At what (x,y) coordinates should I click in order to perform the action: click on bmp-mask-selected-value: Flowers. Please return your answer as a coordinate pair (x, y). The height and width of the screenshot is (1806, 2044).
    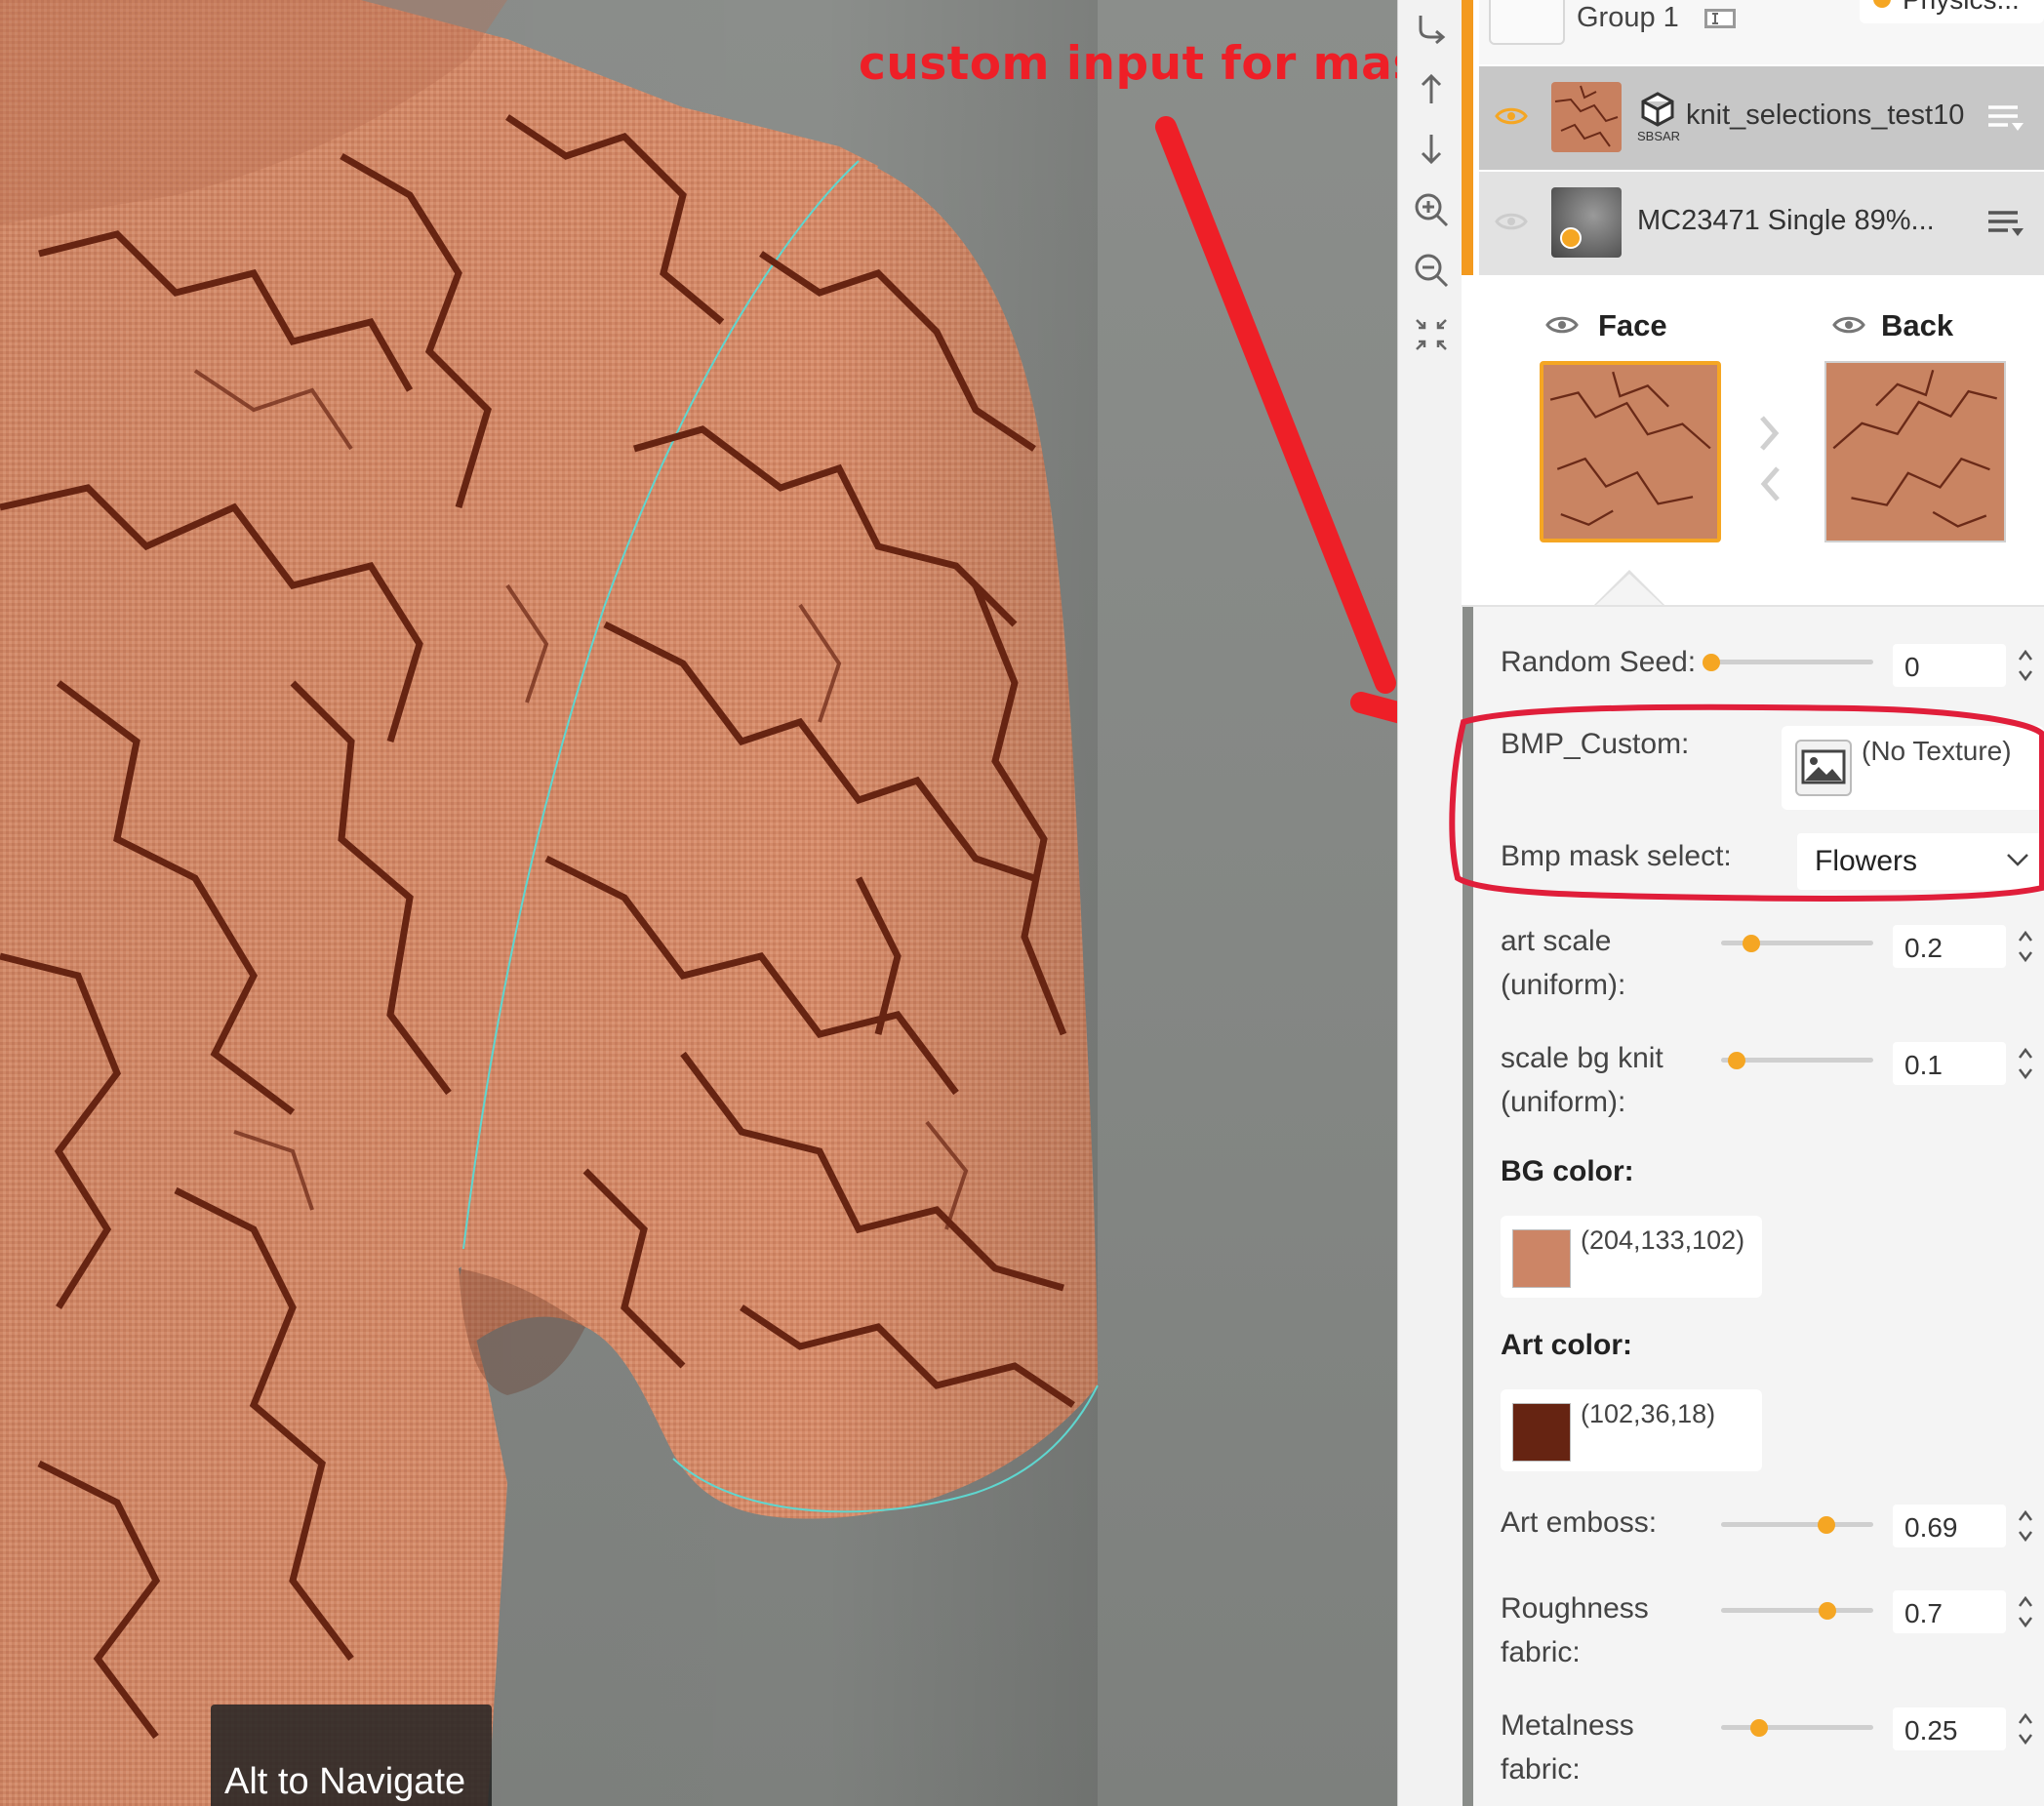
    Looking at the image, I should click on (1866, 861).